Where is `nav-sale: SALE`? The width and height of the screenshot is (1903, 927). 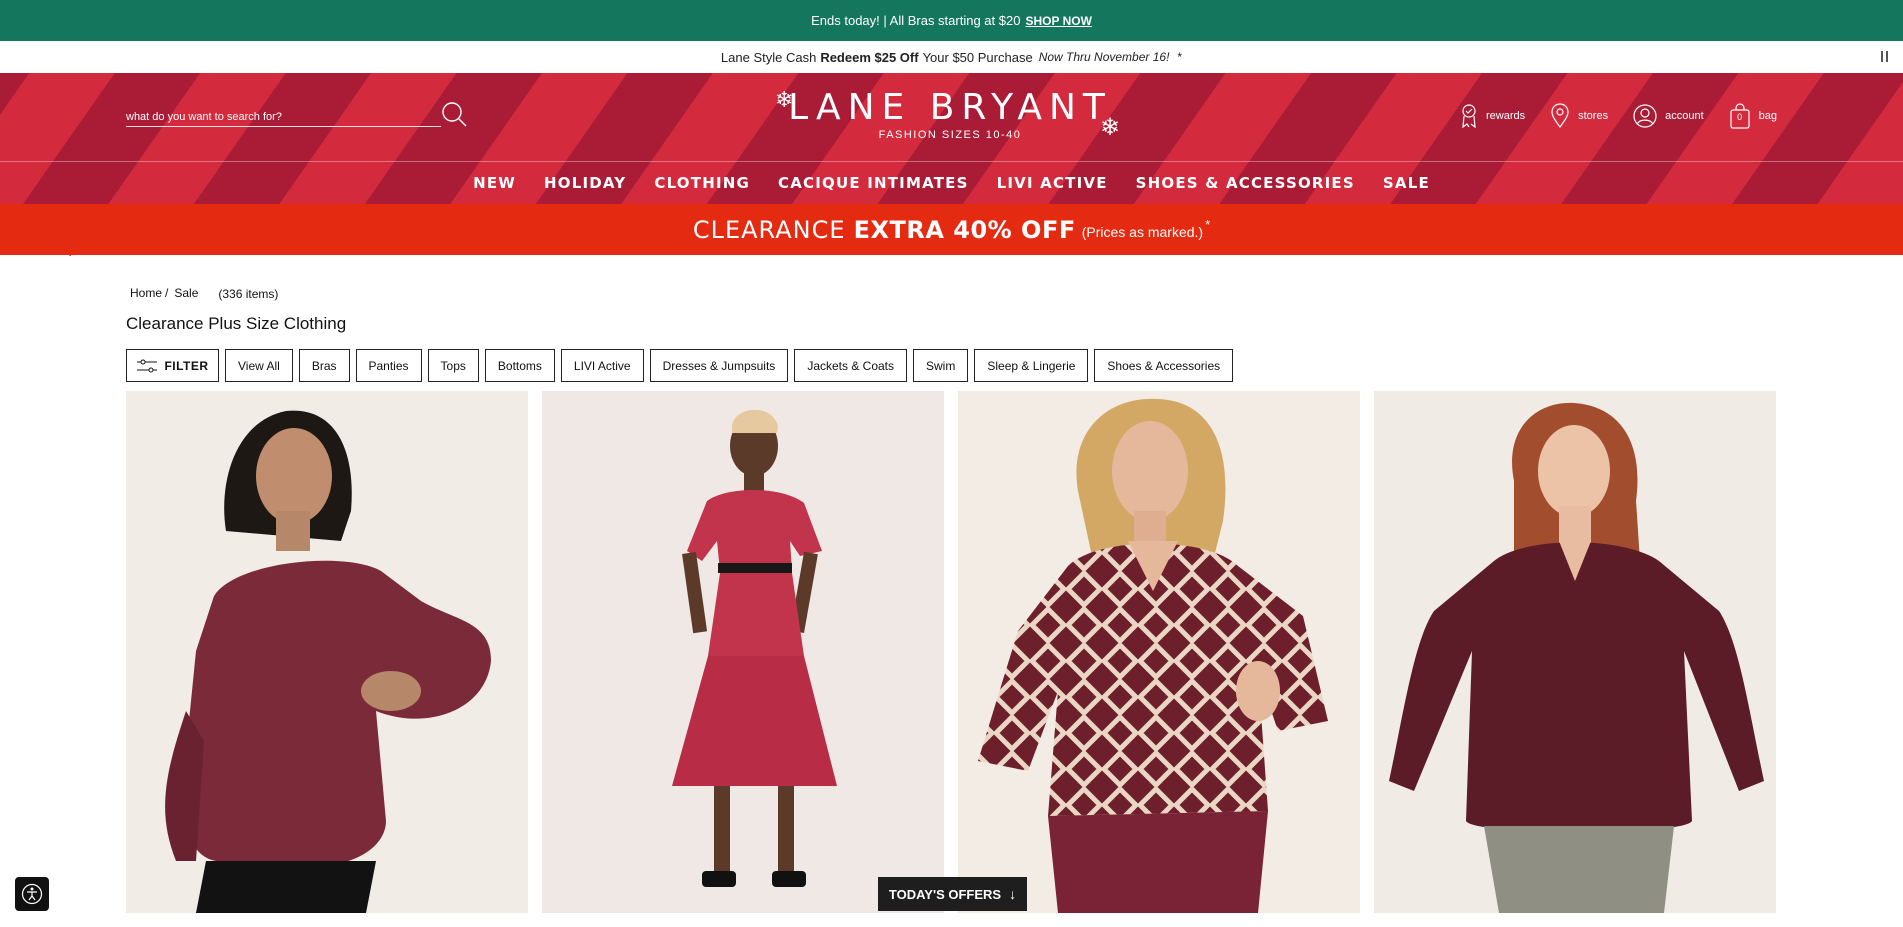
nav-sale: SALE is located at coordinates (1406, 183).